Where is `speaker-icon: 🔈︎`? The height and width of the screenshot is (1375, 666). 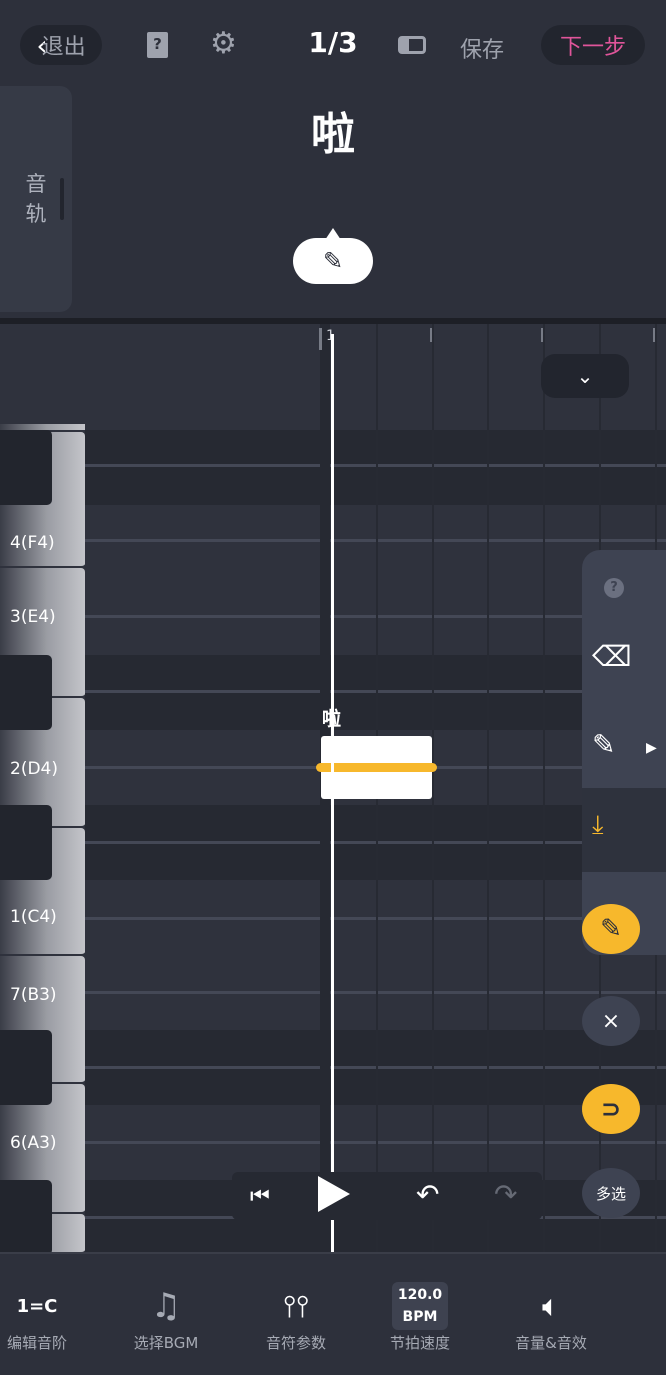
speaker-icon: 🔈︎ is located at coordinates (551, 1306).